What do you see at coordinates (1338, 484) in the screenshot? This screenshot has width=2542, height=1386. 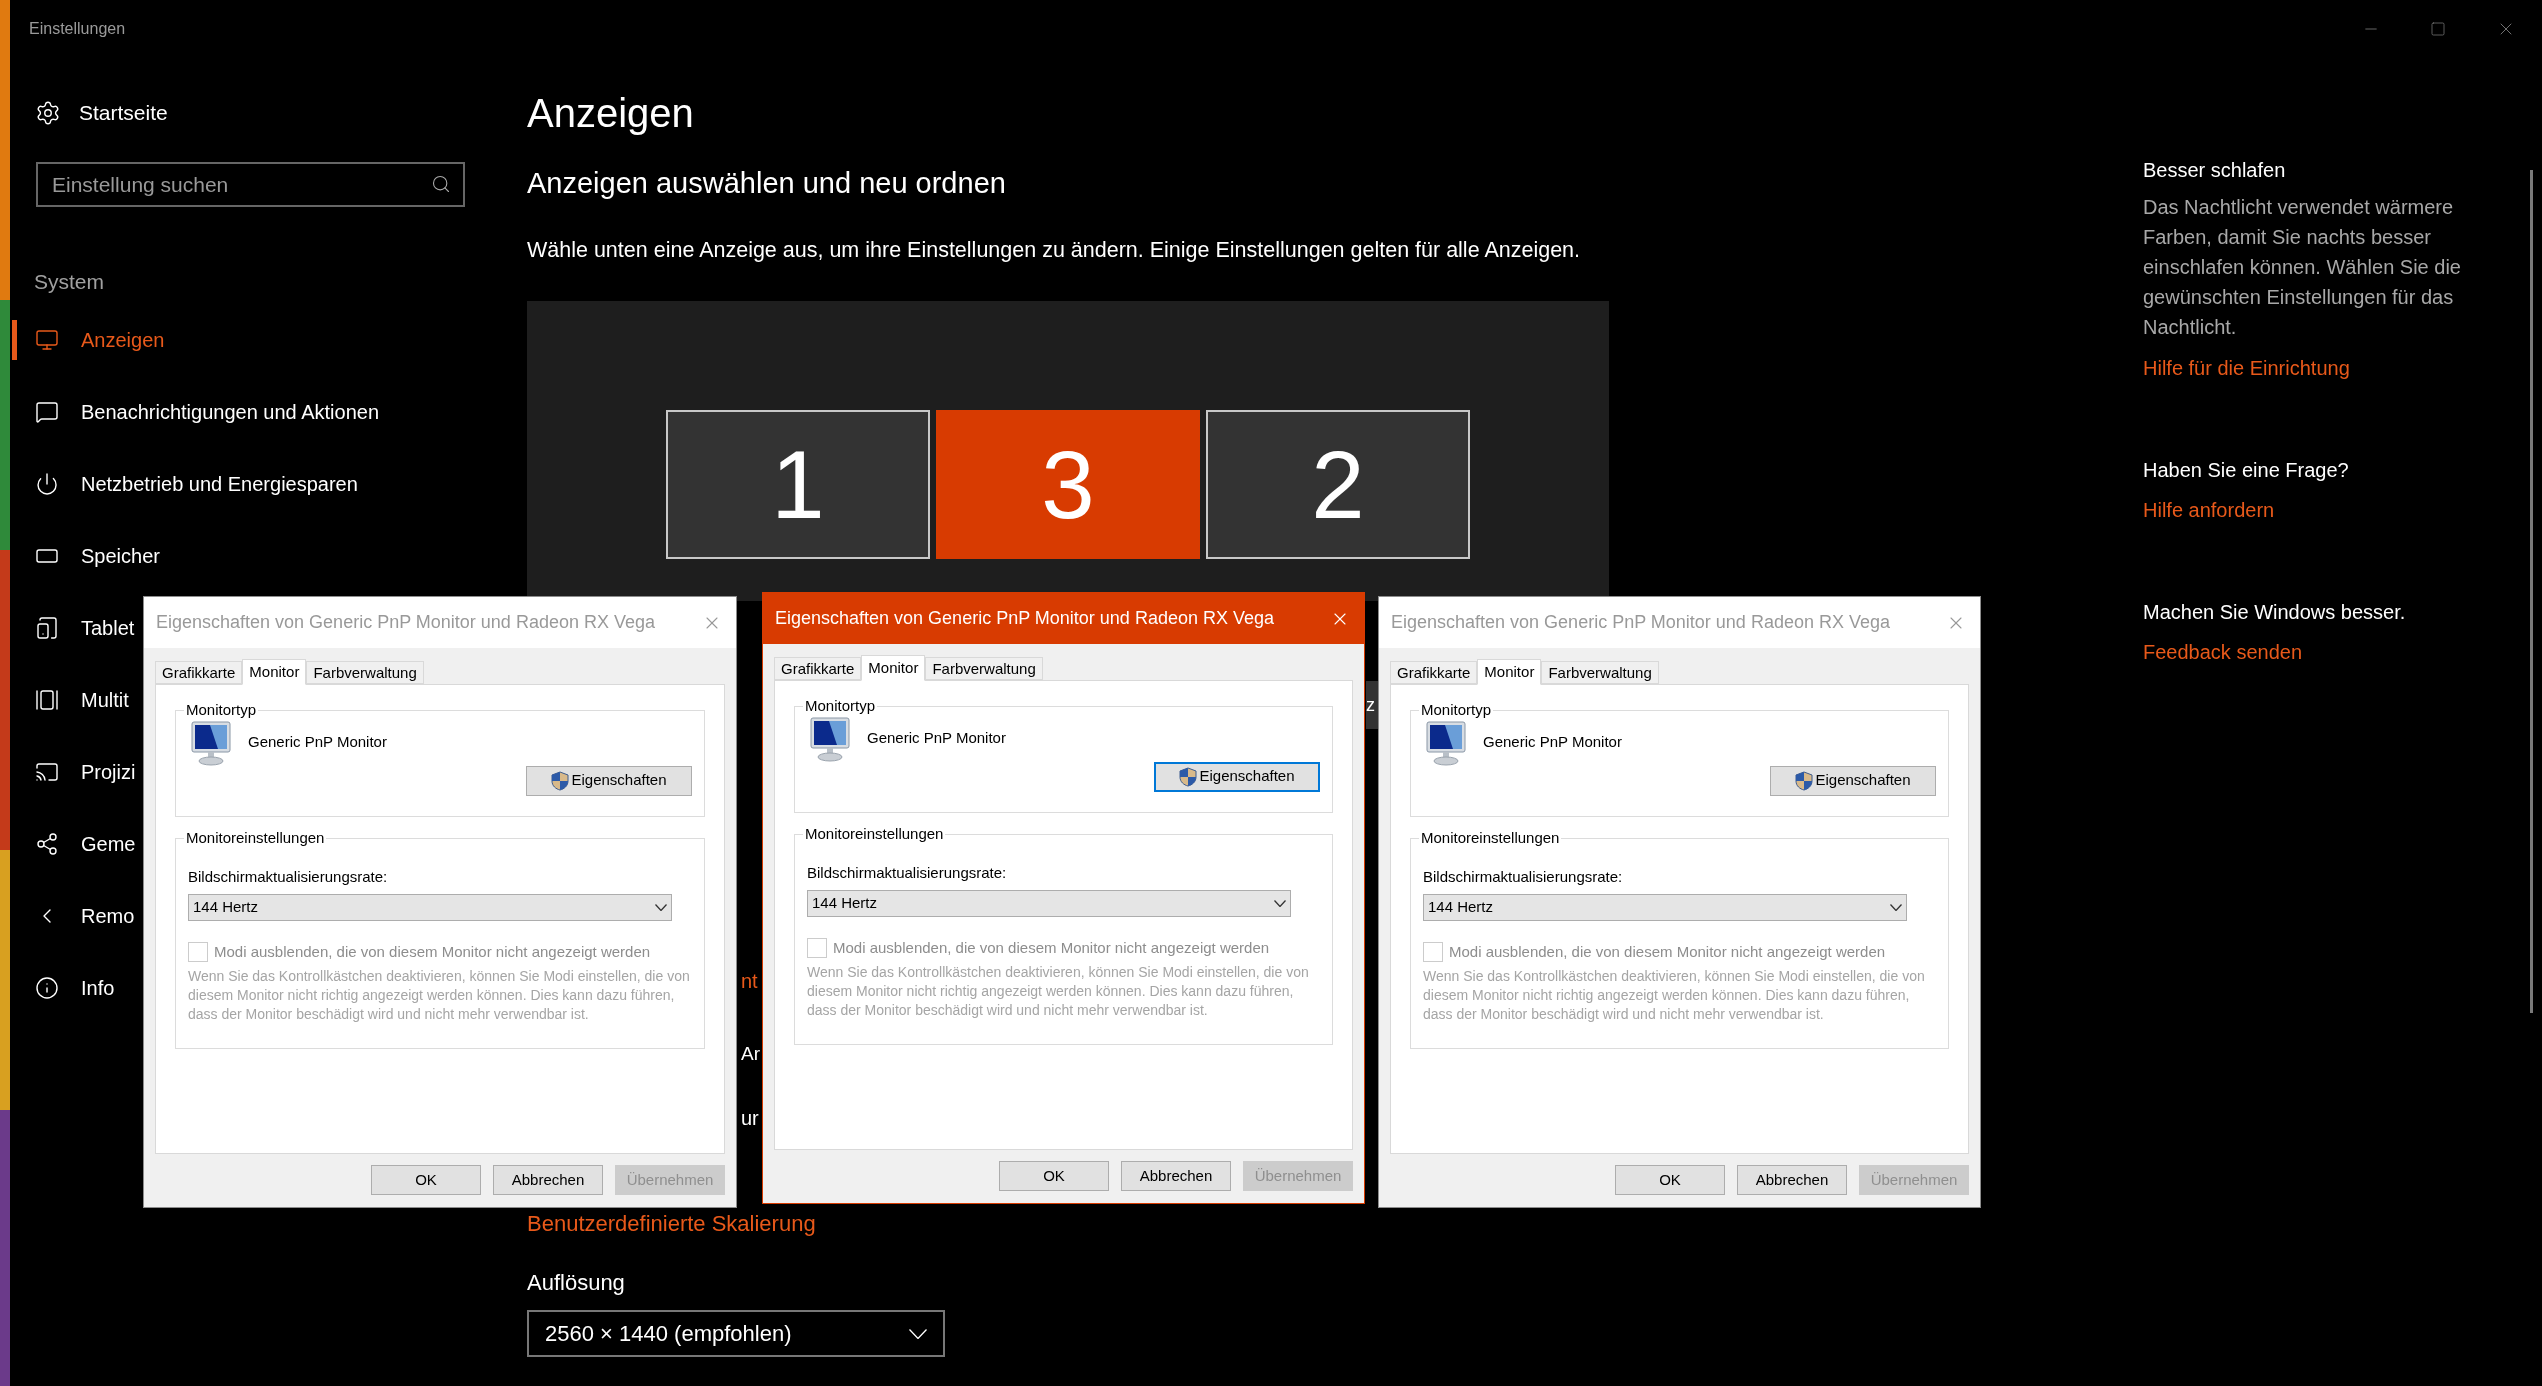 I see `display-tile: 2` at bounding box center [1338, 484].